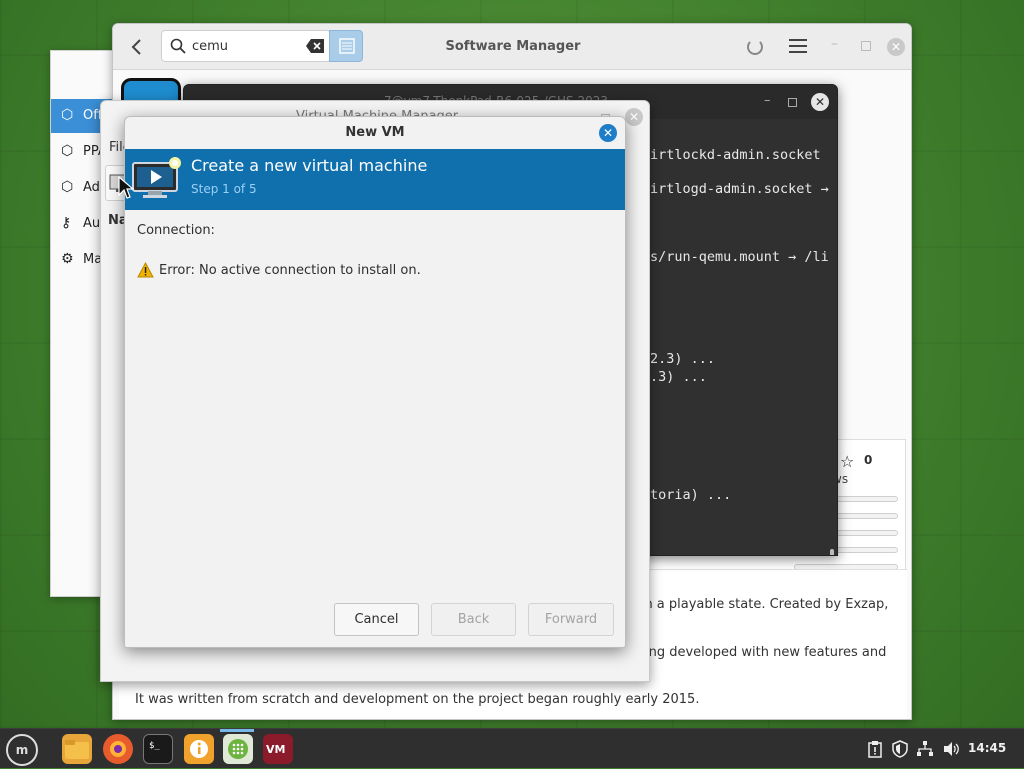  I want to click on firefox-icon, so click(118, 749).